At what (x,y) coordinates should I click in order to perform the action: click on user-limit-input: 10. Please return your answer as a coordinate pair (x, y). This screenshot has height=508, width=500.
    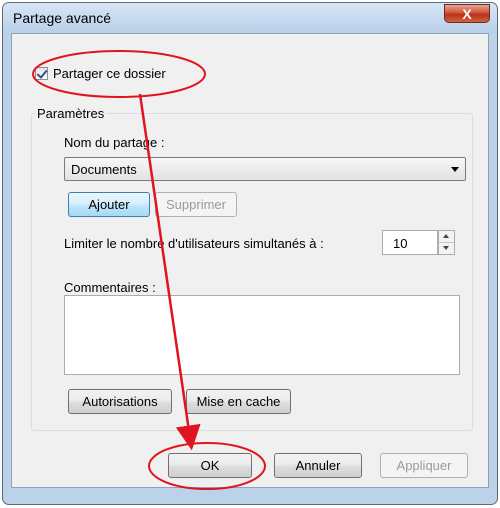
    Looking at the image, I should click on (410, 242).